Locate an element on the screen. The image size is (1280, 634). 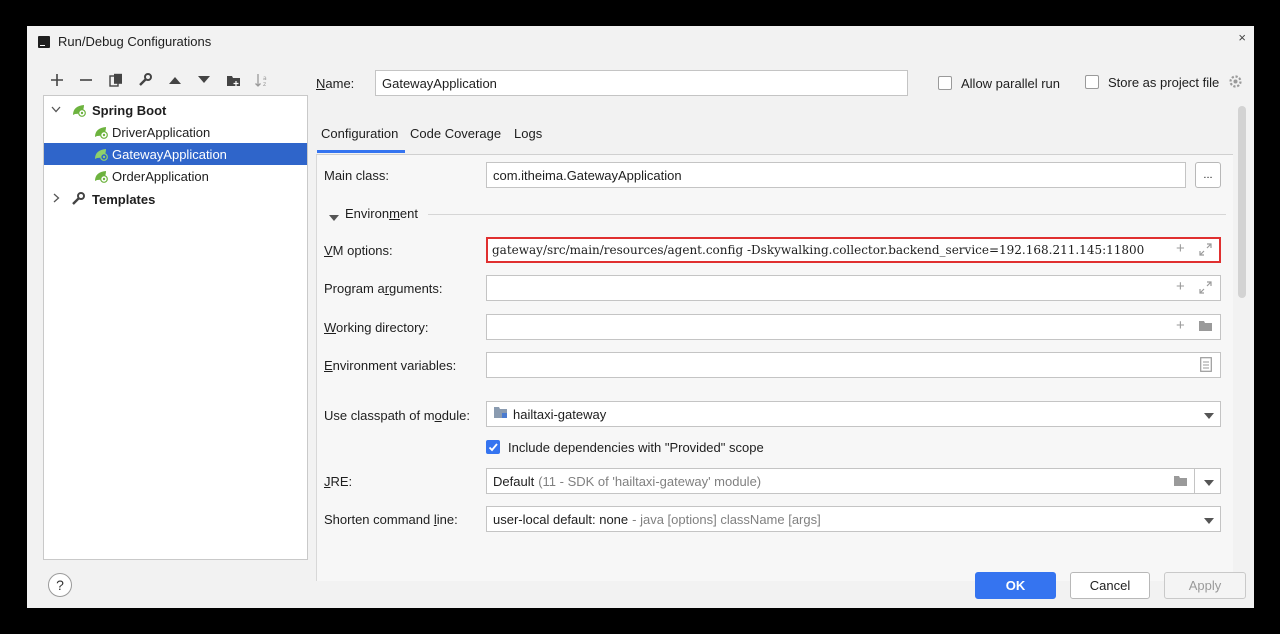
tree-item-label: GatewayApplication is located at coordinates (169, 154).